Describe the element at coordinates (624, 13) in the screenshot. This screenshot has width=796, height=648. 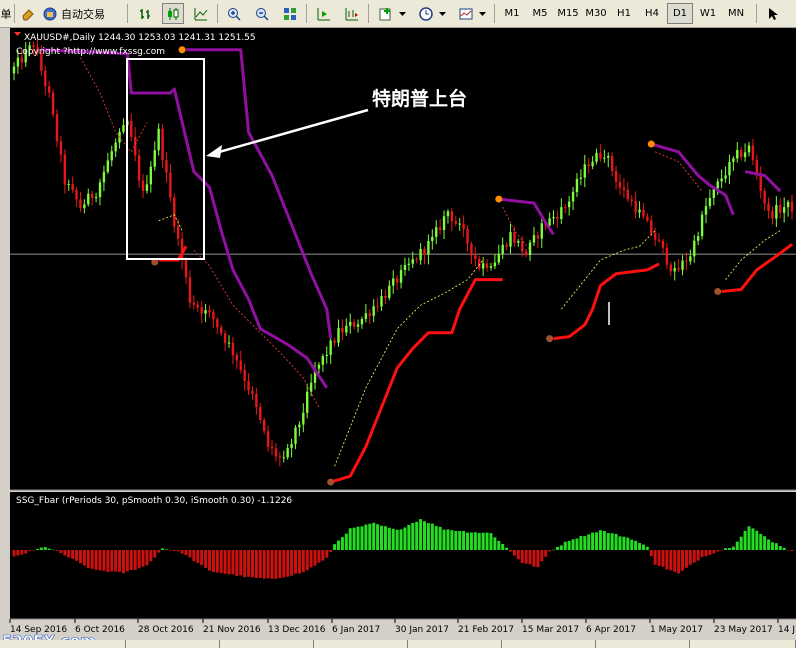
I see `timeframe-h1: H1` at that location.